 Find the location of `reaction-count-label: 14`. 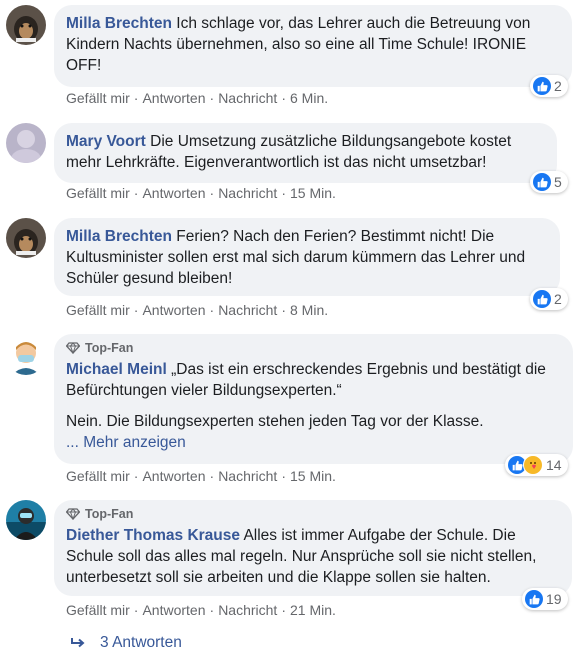

reaction-count-label: 14 is located at coordinates (554, 465).